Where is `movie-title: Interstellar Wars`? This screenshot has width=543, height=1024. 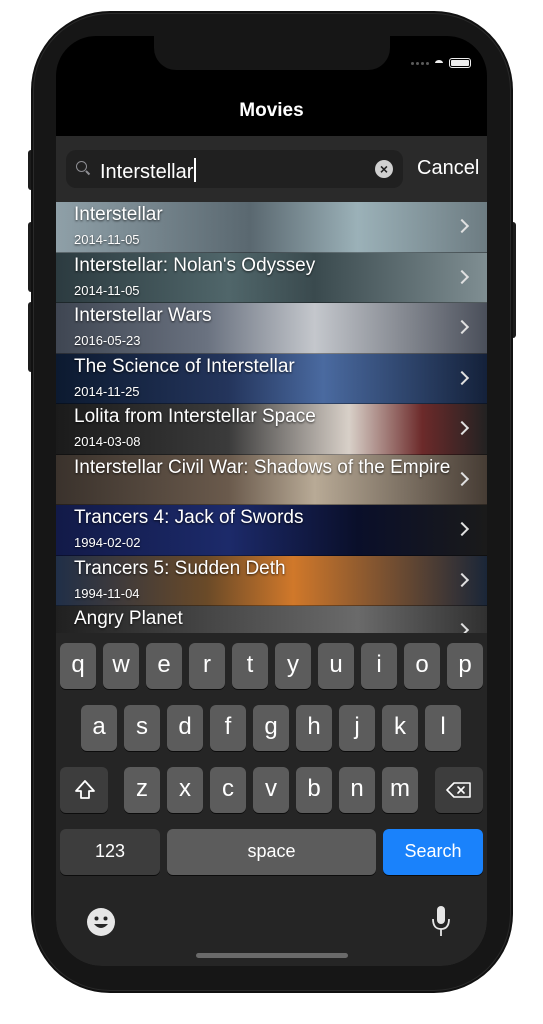 movie-title: Interstellar Wars is located at coordinates (143, 315).